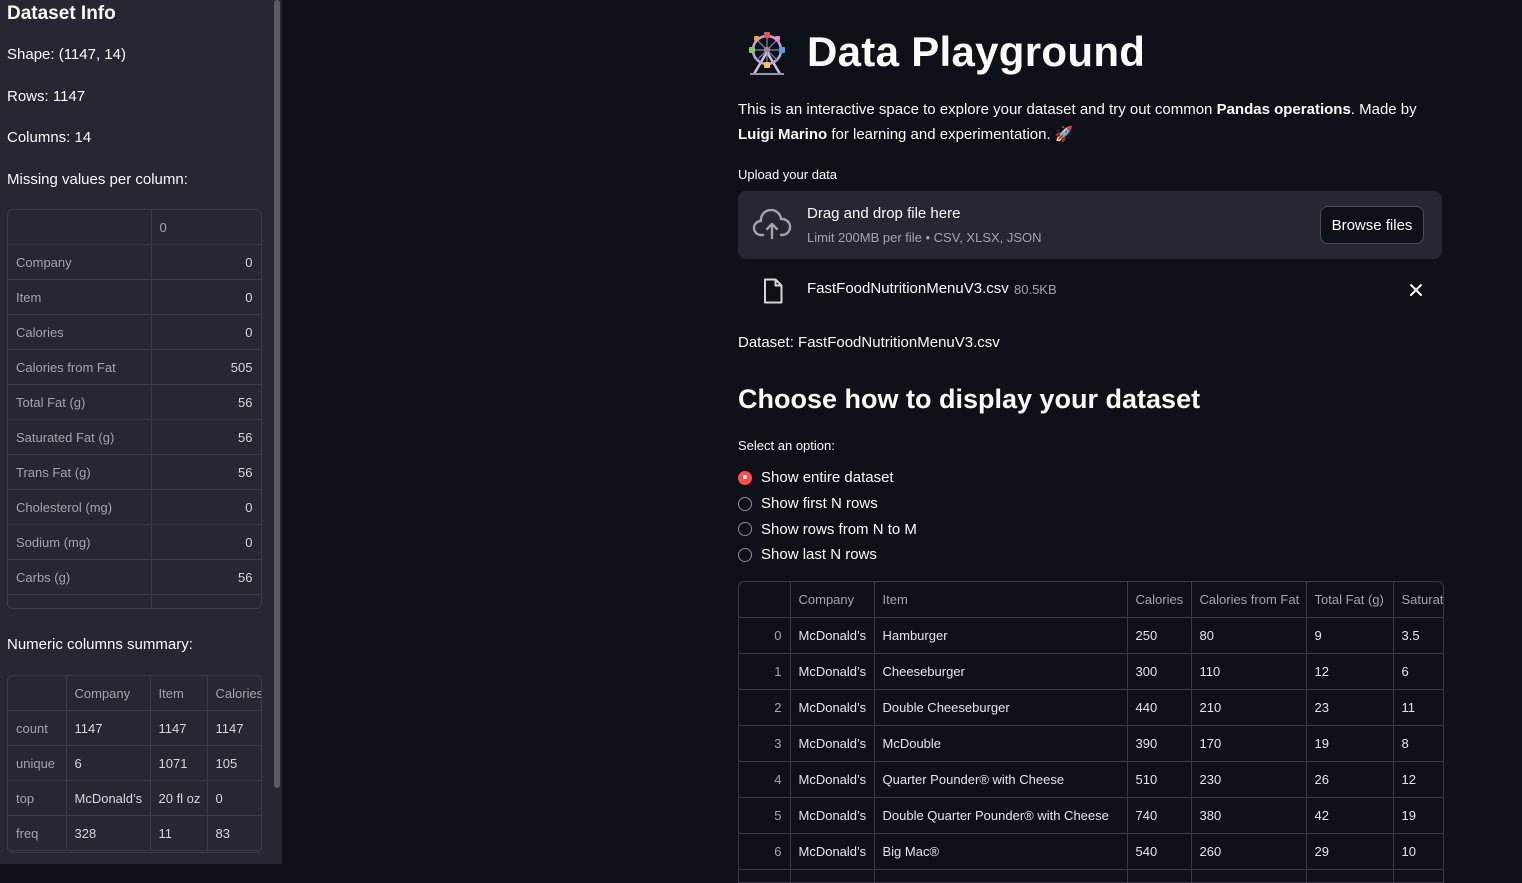 The height and width of the screenshot is (883, 1522). What do you see at coordinates (1349, 708) in the screenshot?
I see `table-cell: 23` at bounding box center [1349, 708].